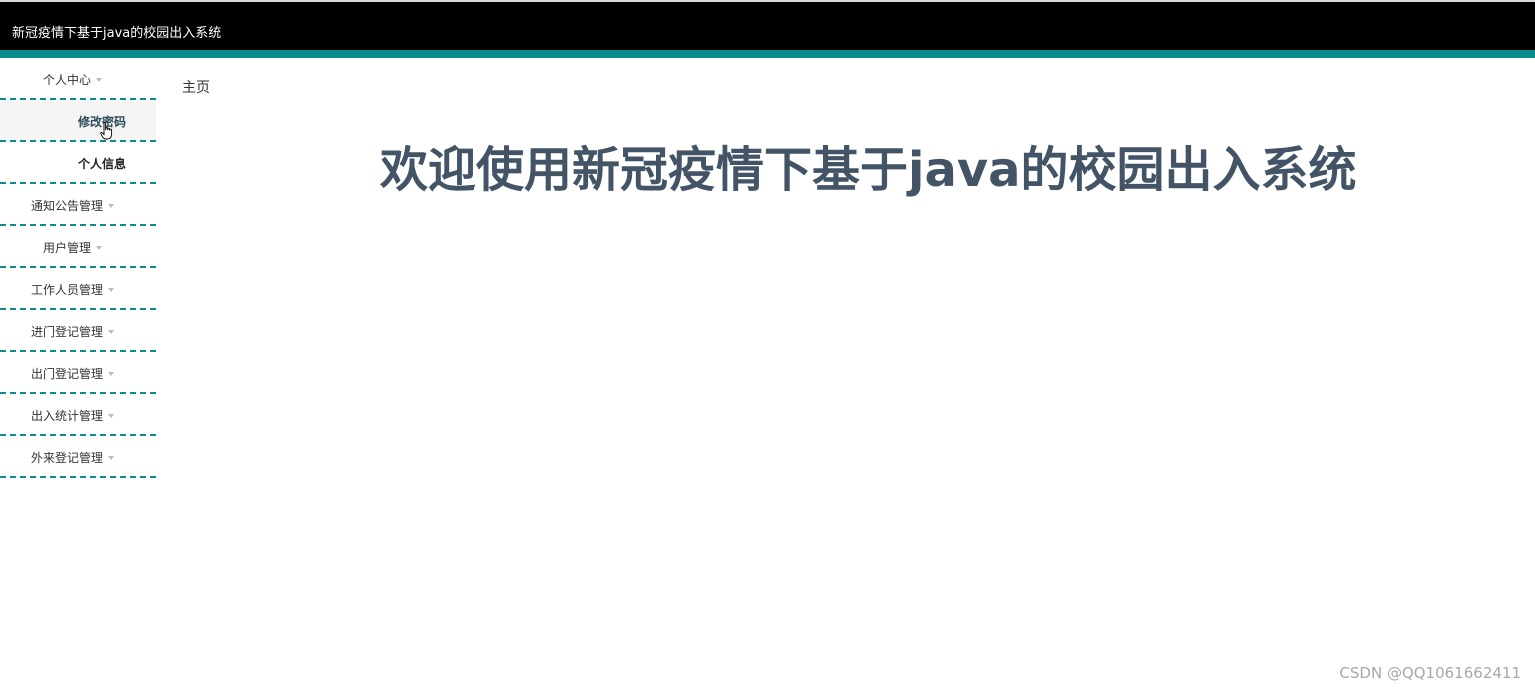 Image resolution: width=1535 pixels, height=690 pixels. I want to click on sidebar-item-staff-management: 工作人员管理, so click(78, 289).